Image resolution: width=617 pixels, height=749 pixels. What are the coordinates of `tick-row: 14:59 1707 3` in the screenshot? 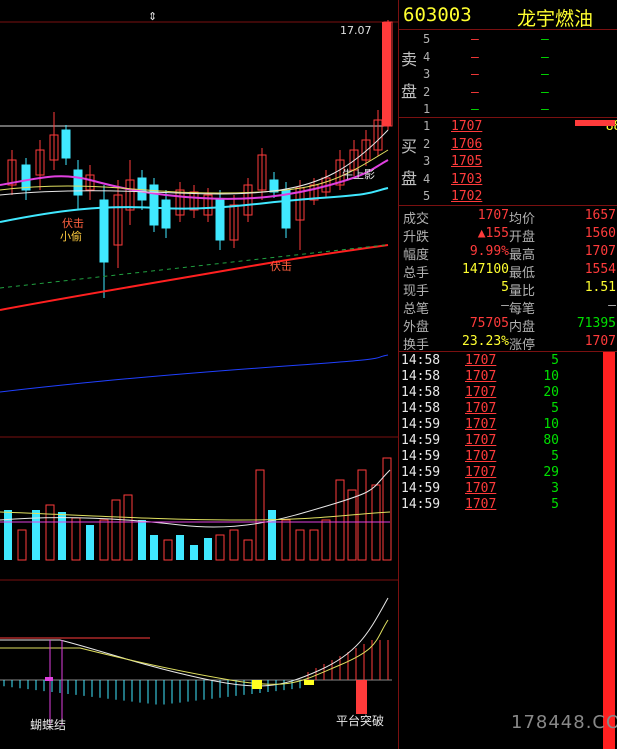 It's located at (499, 489).